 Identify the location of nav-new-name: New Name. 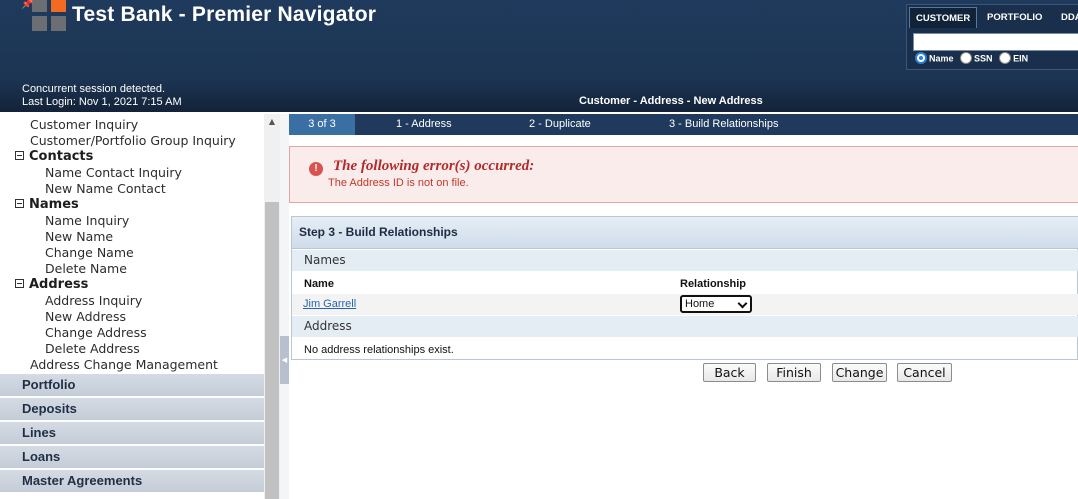
(79, 236).